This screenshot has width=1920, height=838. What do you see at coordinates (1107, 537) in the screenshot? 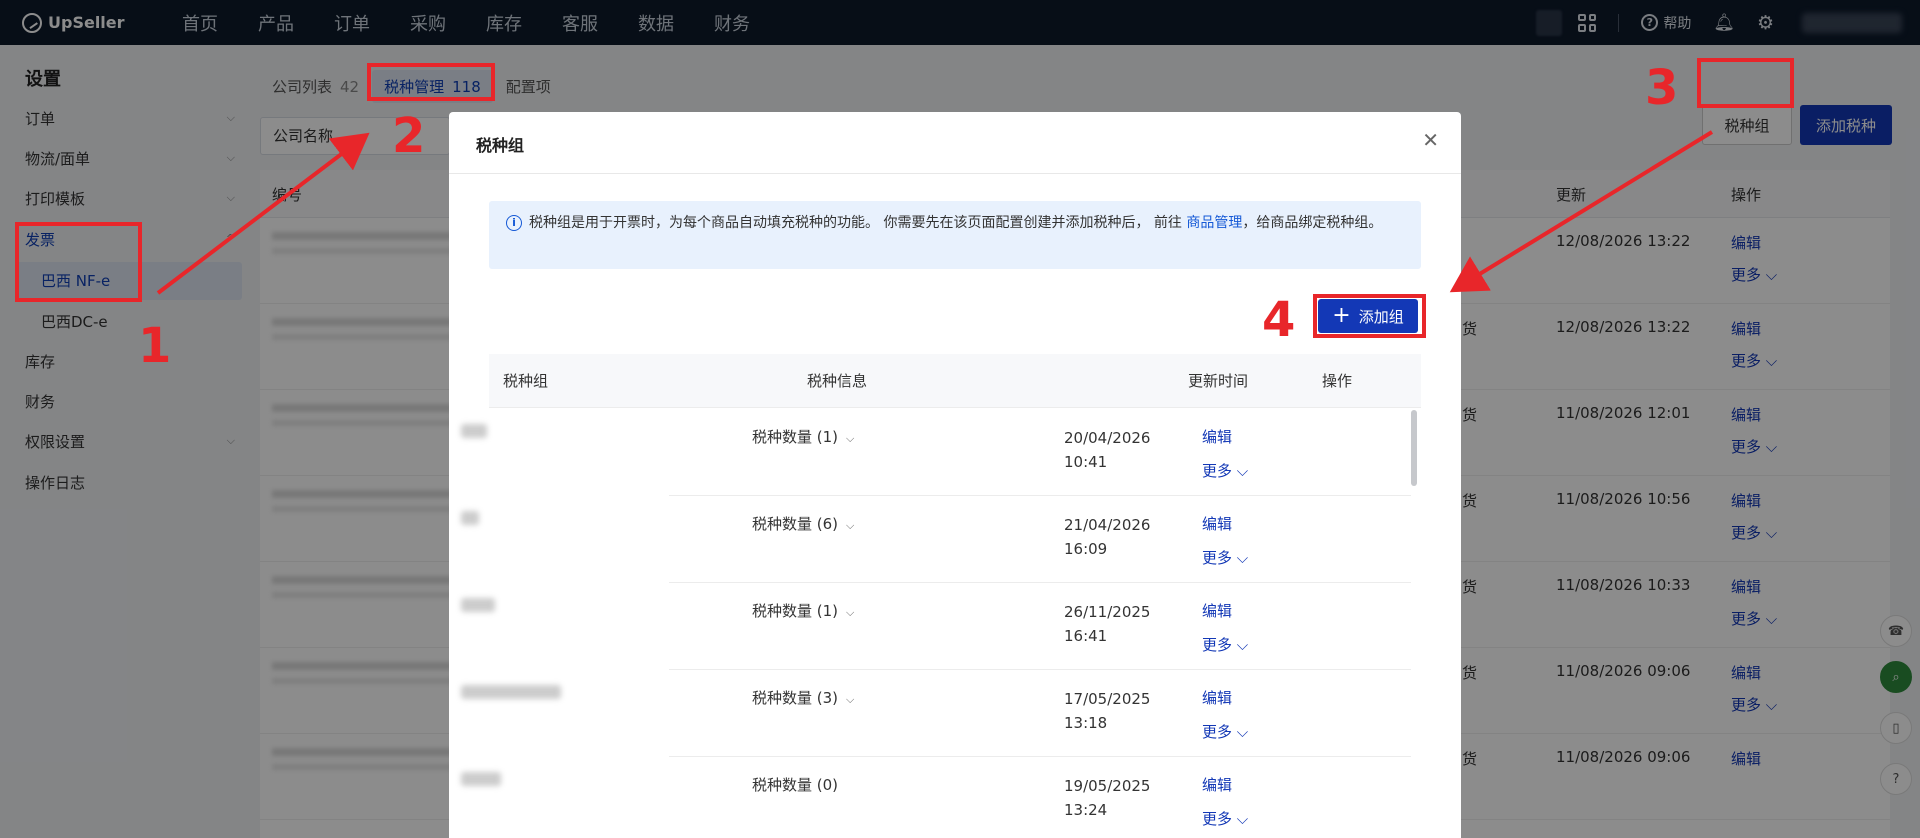
I see `update-time: 21/04/2026 16:09` at bounding box center [1107, 537].